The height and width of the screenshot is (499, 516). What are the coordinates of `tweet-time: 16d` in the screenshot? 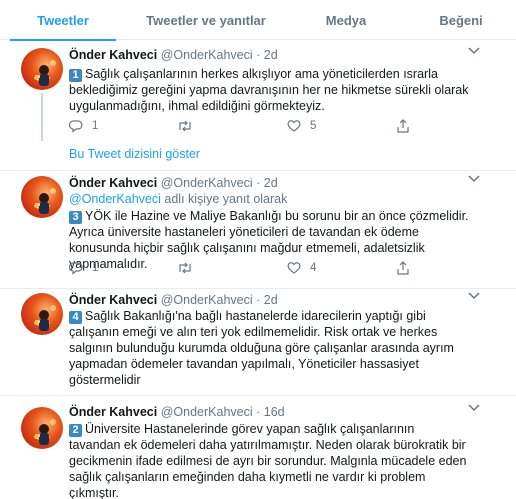 It's located at (274, 412).